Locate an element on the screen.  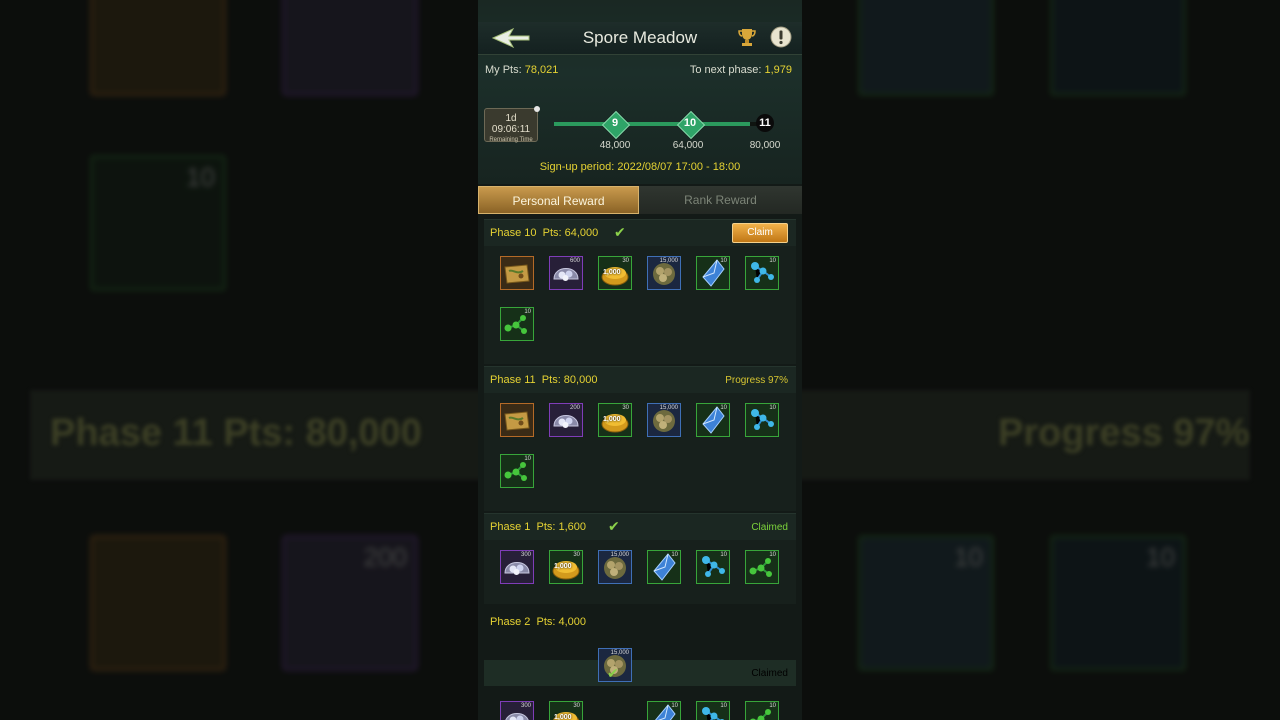
phase-threshold: 48,000 is located at coordinates (615, 145).